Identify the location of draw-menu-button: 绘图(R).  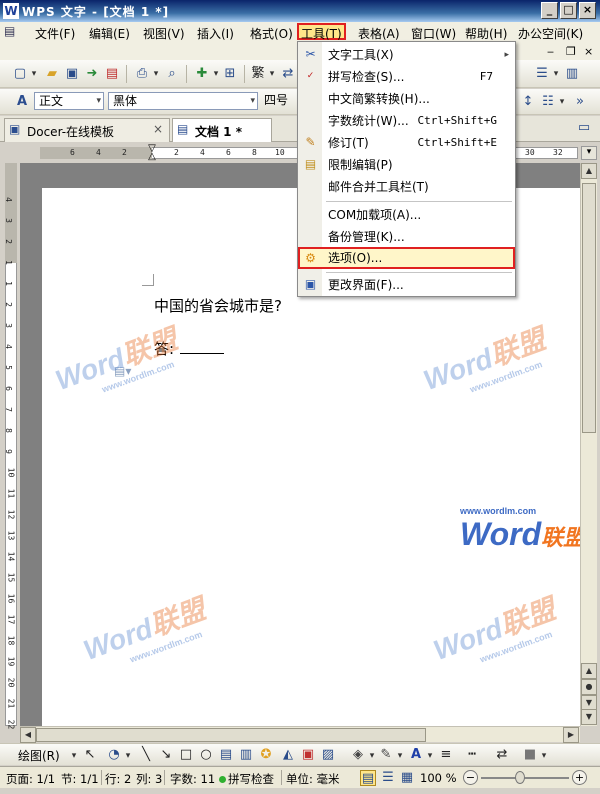
(39, 755).